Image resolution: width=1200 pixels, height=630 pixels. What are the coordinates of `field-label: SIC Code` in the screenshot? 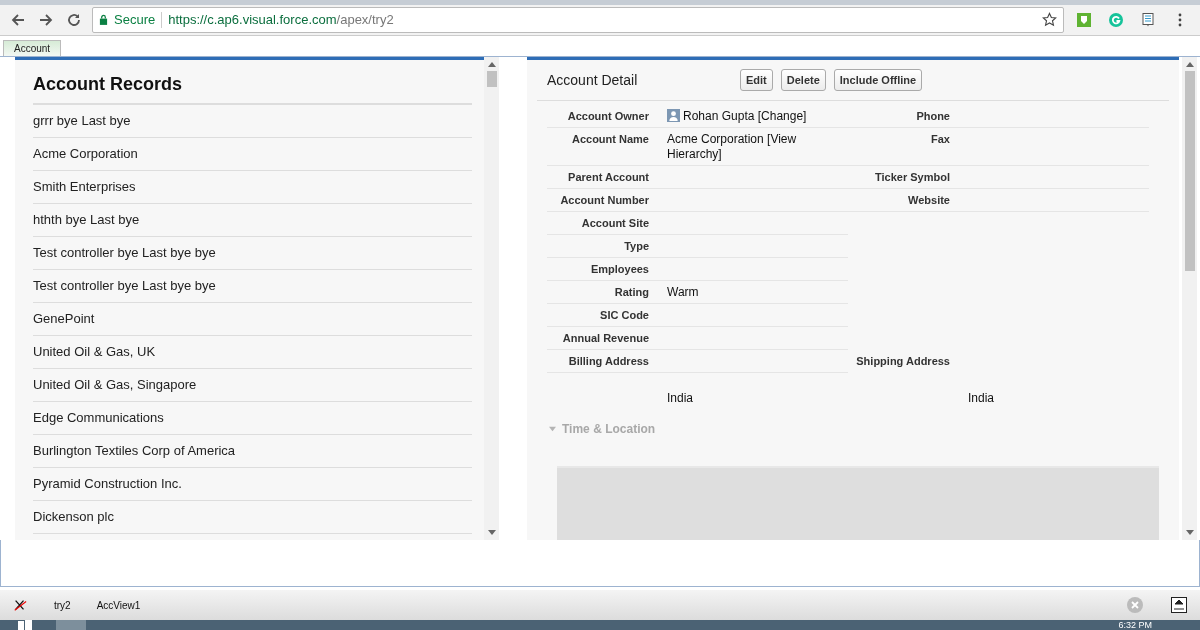 It's located at (624, 315).